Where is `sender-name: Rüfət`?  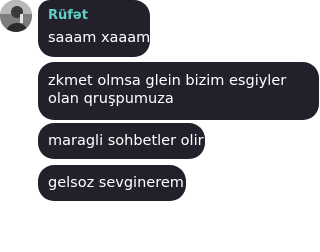
sender-name: Rüfət is located at coordinates (94, 16).